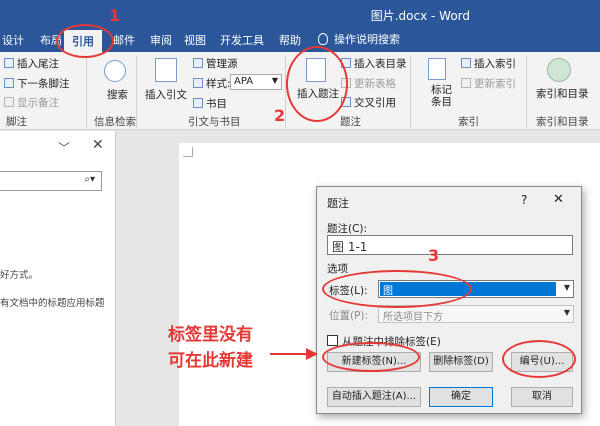  Describe the element at coordinates (9, 83) in the screenshot. I see `next-footnote-icon` at that location.